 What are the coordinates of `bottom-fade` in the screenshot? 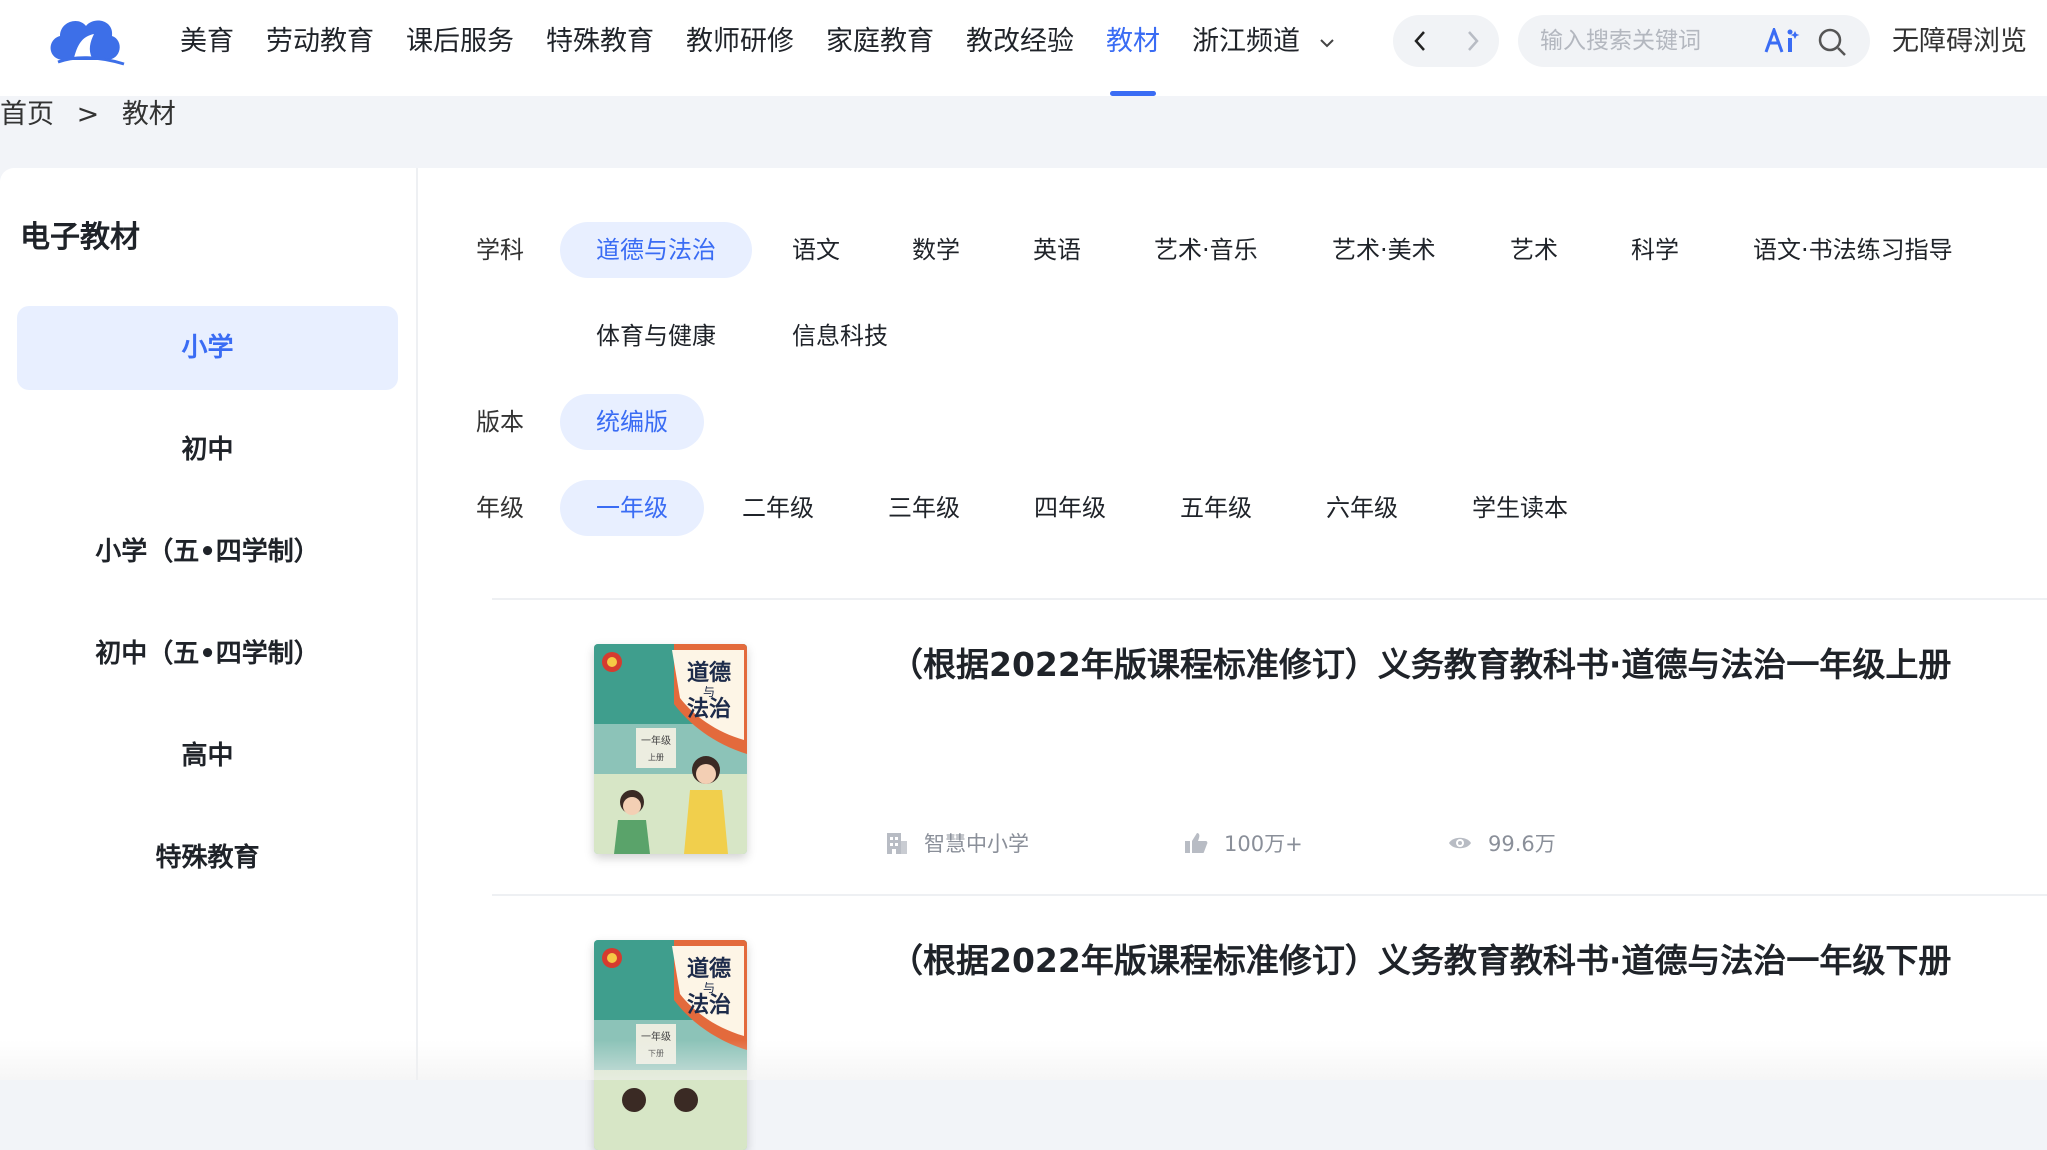 It's located at (1023, 1060).